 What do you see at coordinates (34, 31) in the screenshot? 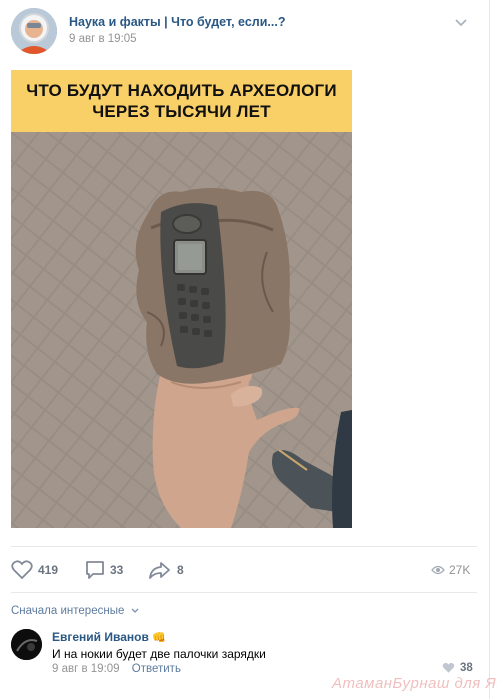
I see `group-avatar` at bounding box center [34, 31].